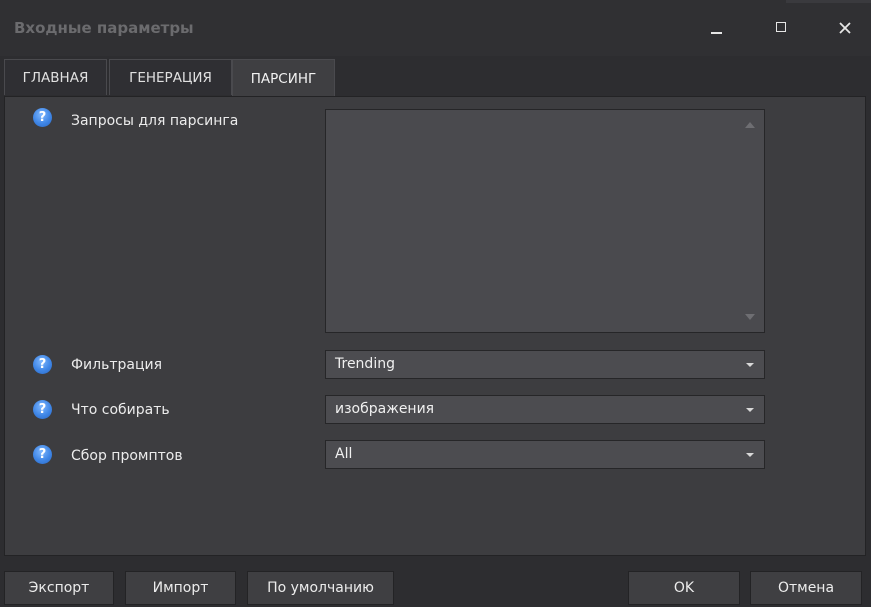  What do you see at coordinates (750, 125) in the screenshot?
I see `scroll-up-arrow-icon` at bounding box center [750, 125].